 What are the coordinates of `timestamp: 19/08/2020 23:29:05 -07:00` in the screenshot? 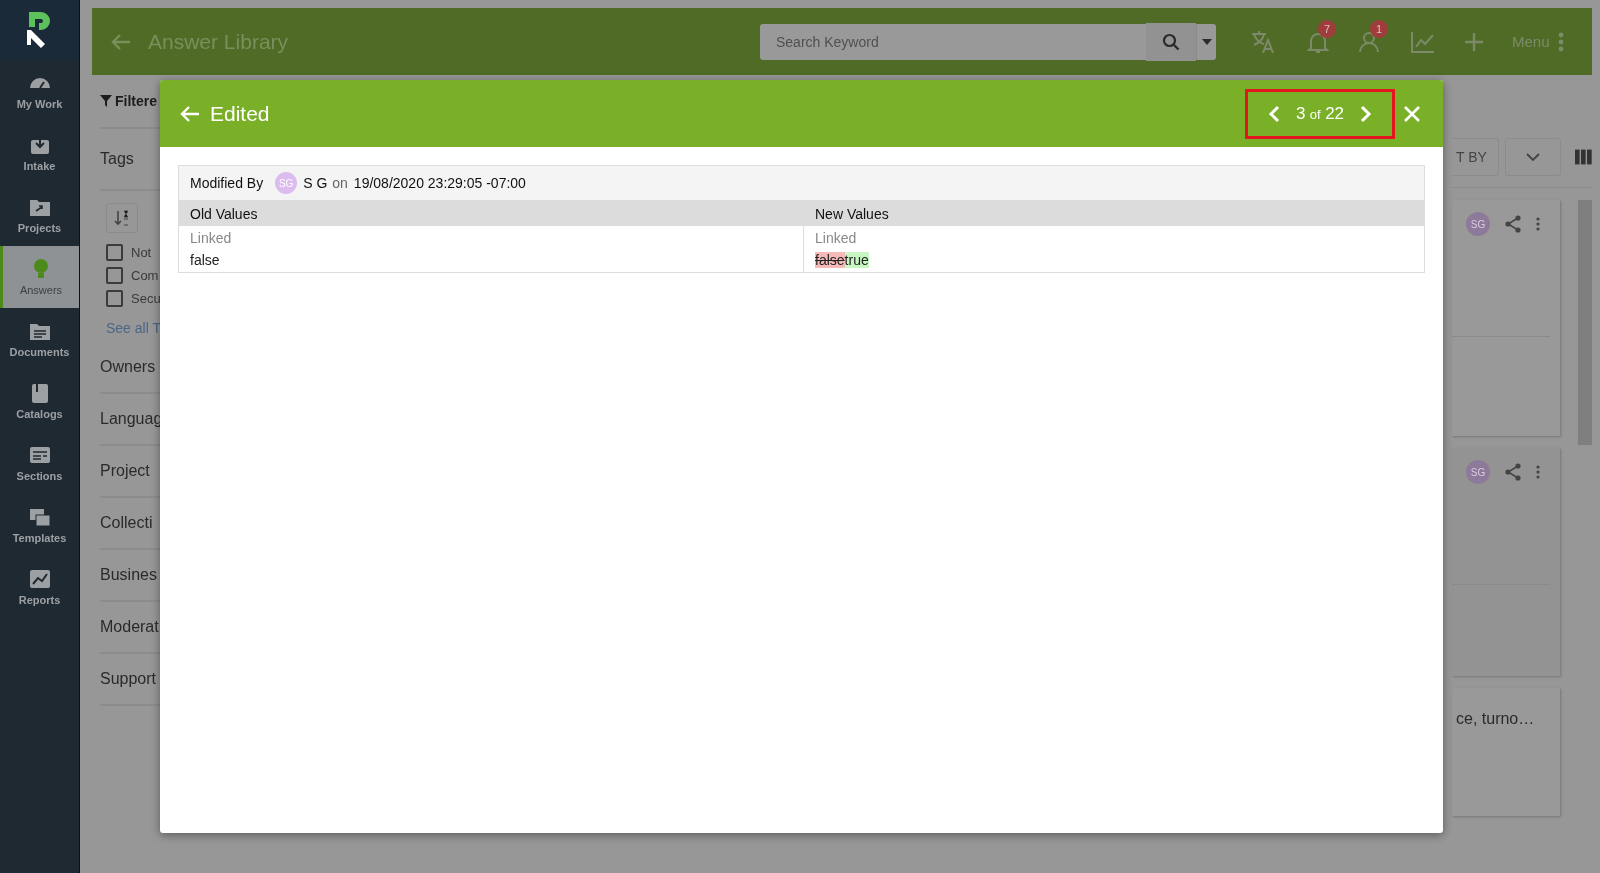 It's located at (439, 183).